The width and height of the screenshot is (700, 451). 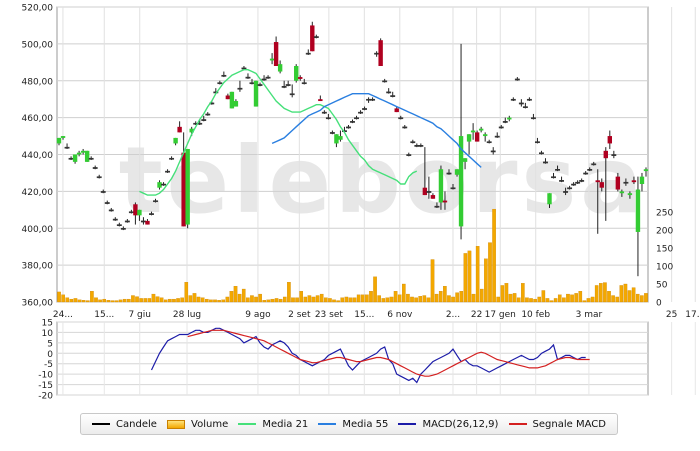 I want to click on segnale-macd-swatch, so click(x=517, y=424).